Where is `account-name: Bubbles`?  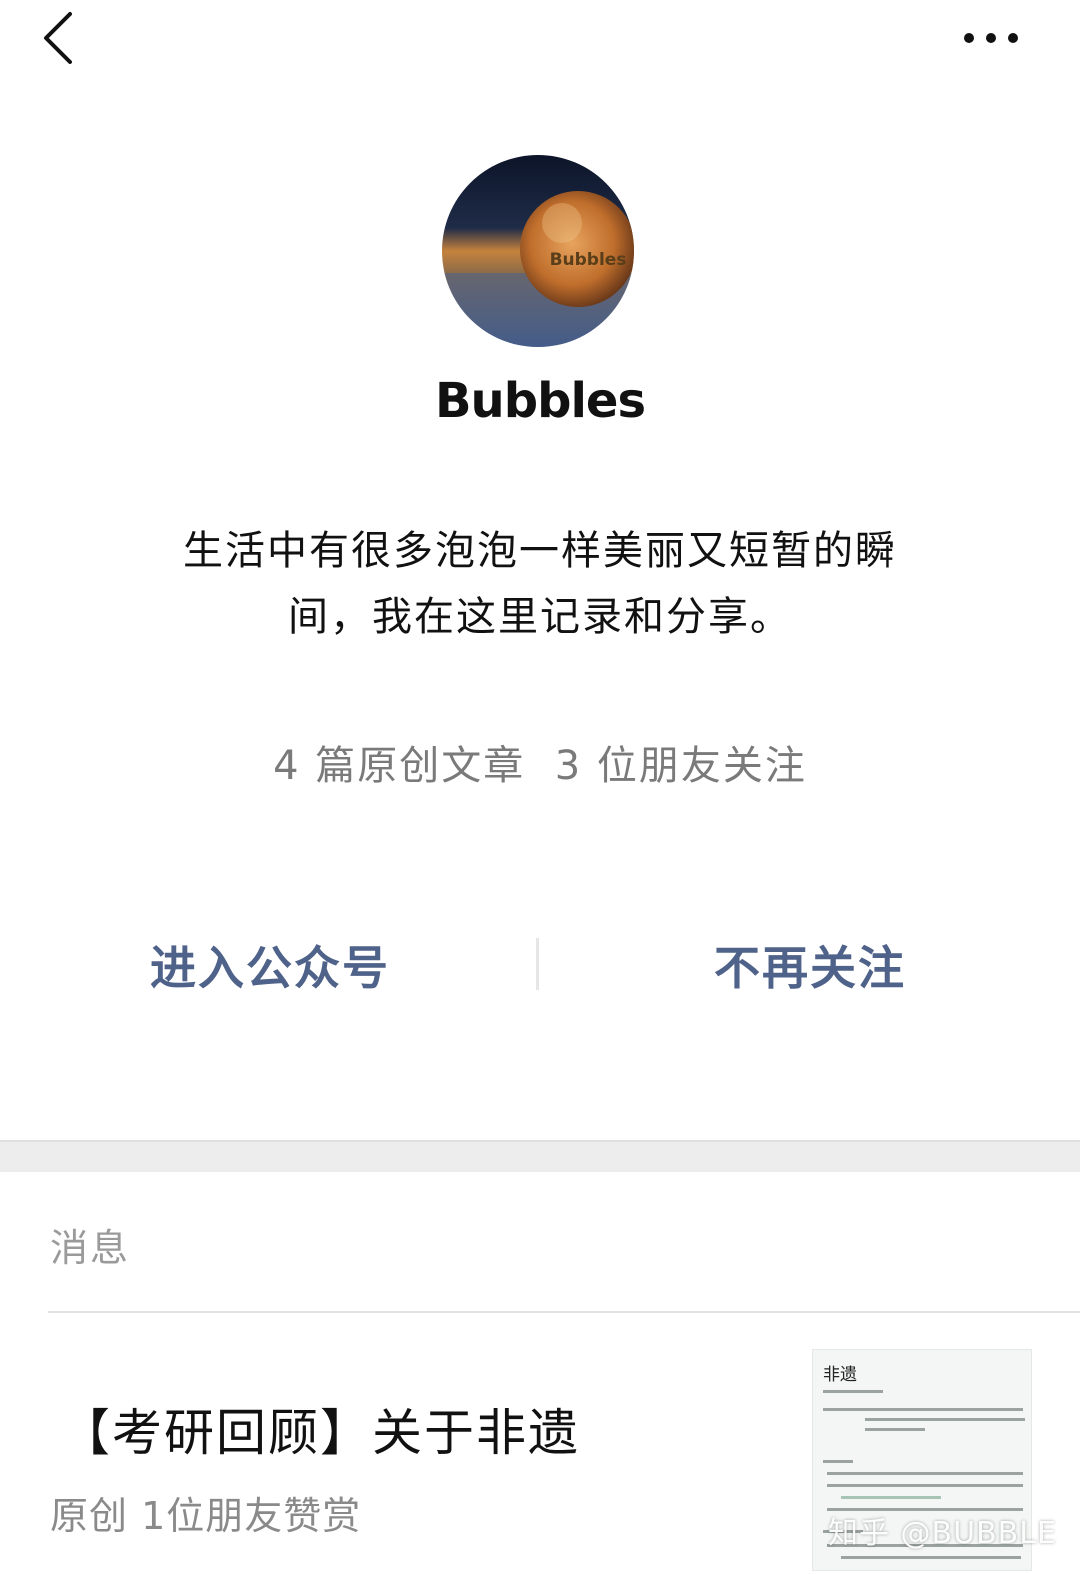
account-name: Bubbles is located at coordinates (540, 401).